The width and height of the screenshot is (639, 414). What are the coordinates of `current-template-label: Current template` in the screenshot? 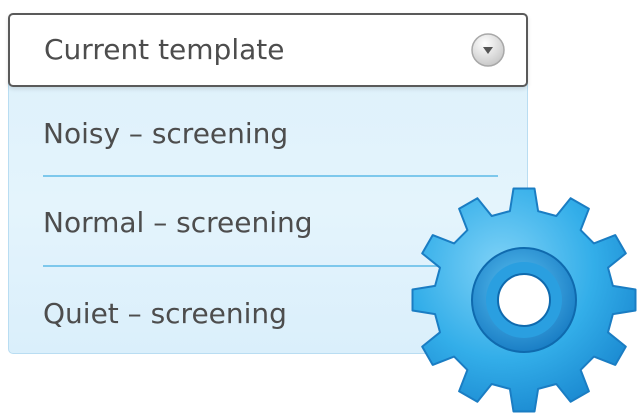 It's located at (164, 49).